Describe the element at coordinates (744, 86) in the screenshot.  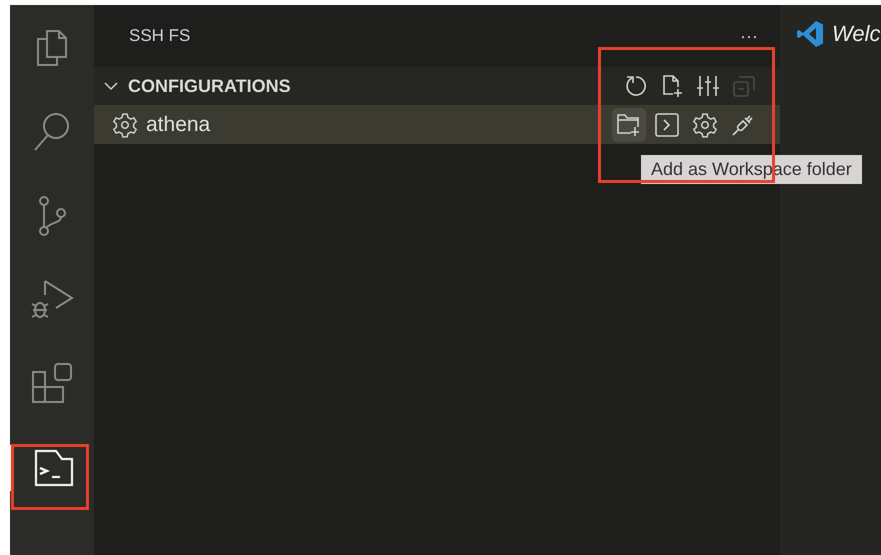
I see `collapse-all-icon` at that location.